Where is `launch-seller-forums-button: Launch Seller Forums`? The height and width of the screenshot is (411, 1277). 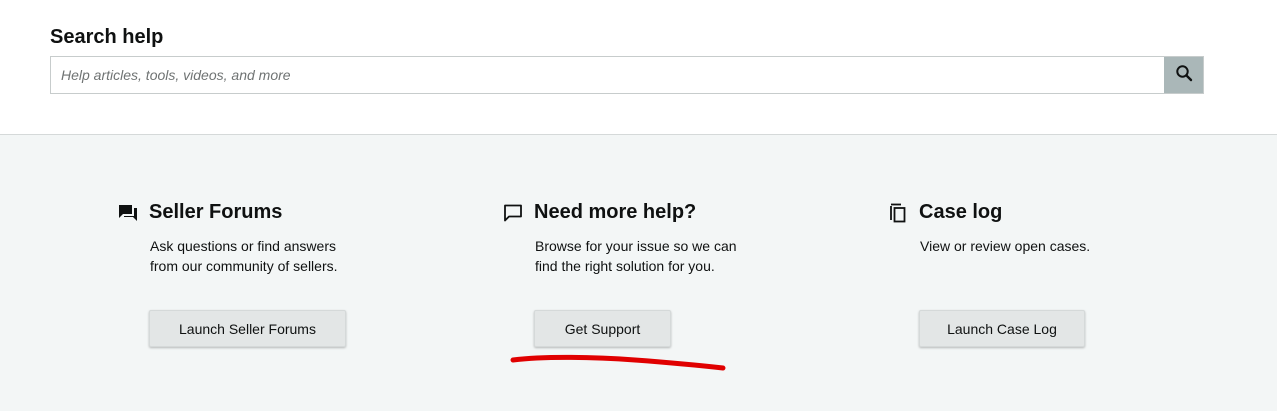 launch-seller-forums-button: Launch Seller Forums is located at coordinates (247, 328).